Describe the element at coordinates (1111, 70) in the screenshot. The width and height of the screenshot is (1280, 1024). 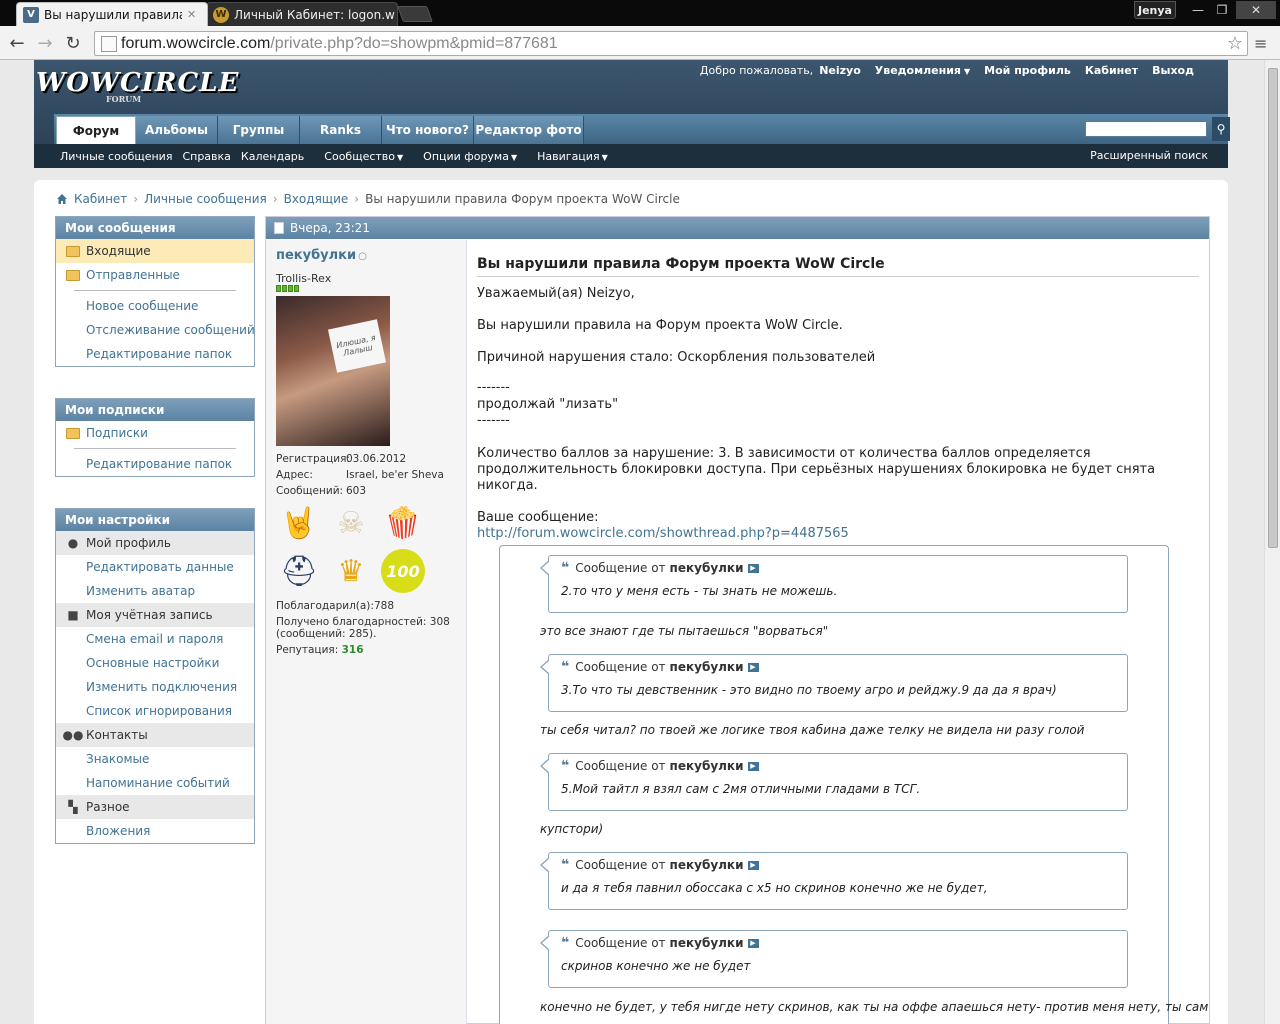
I see `cabinet-link: Кабинет` at that location.